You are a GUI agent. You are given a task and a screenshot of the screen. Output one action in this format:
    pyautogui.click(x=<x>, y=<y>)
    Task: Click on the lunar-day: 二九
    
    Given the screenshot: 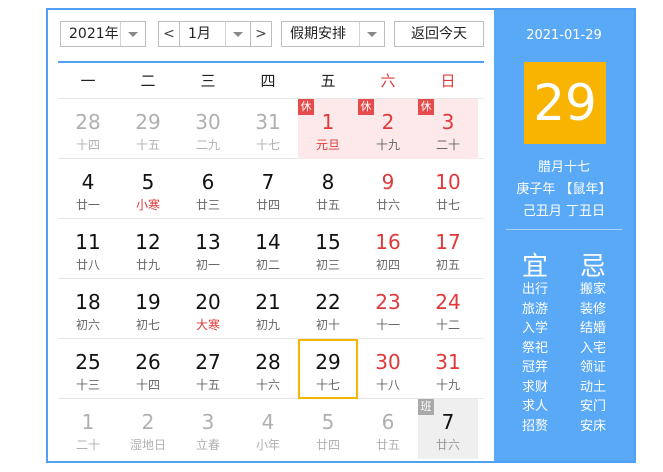 What is the action you would take?
    pyautogui.click(x=207, y=145)
    